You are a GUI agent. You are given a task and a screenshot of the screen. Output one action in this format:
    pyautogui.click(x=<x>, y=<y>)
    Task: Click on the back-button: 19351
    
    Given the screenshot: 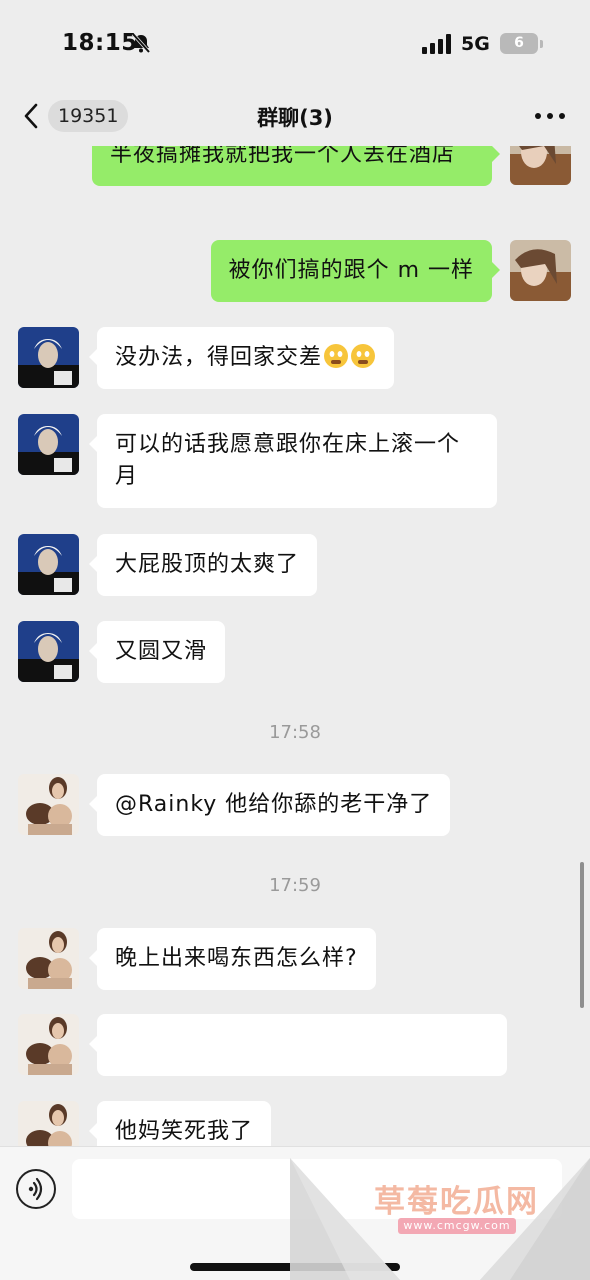 What is the action you would take?
    pyautogui.click(x=74, y=116)
    